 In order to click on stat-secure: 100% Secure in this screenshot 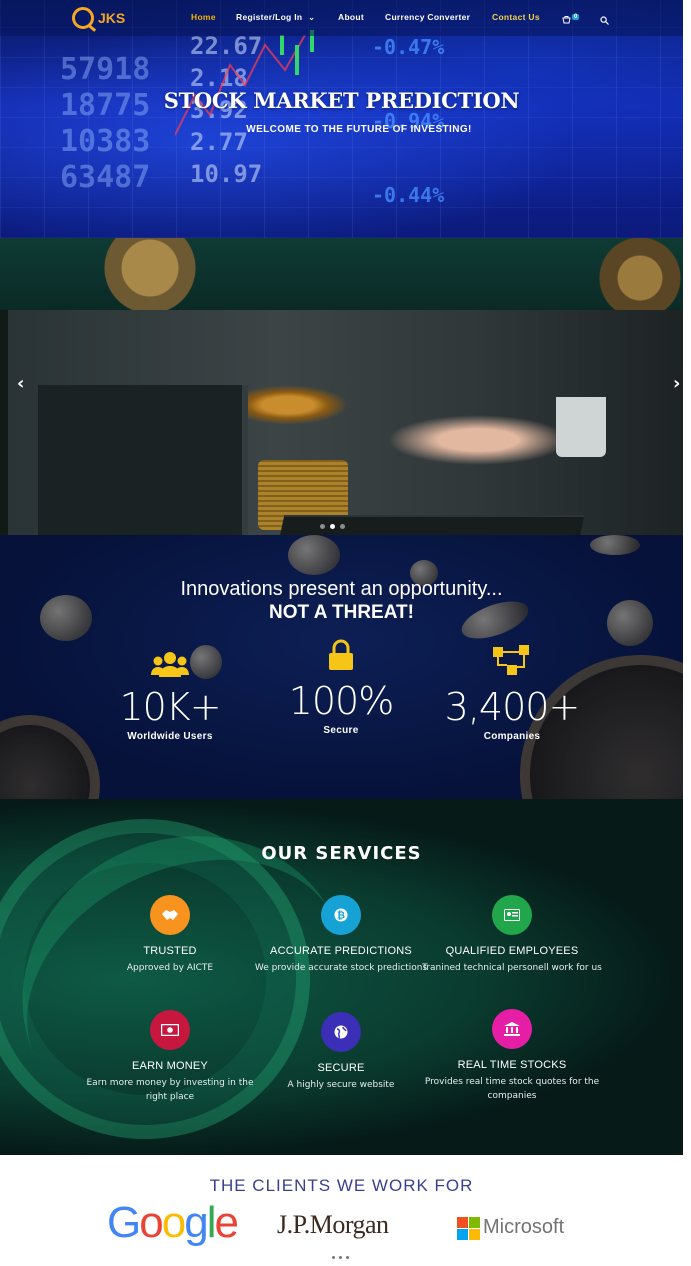, I will do `click(341, 687)`.